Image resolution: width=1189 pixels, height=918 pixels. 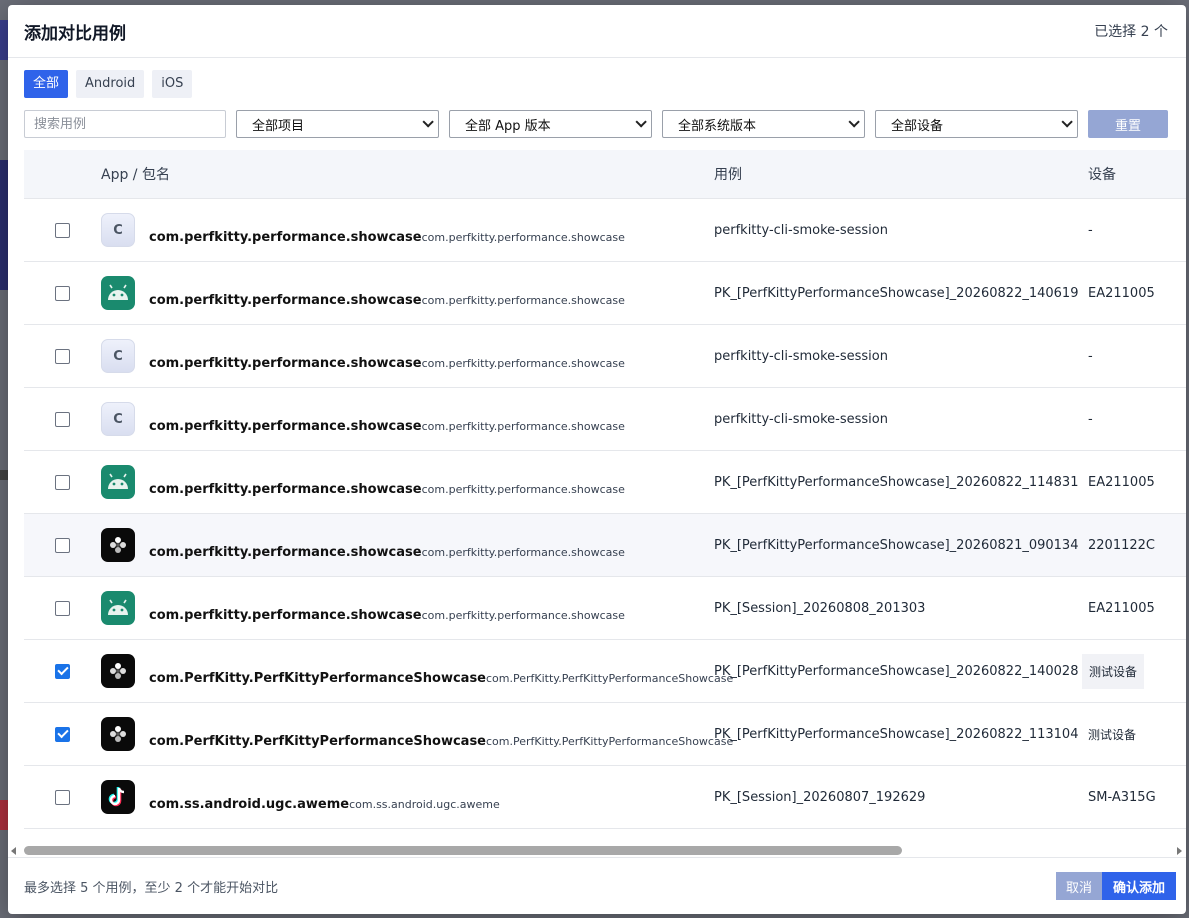 I want to click on selected-count: 已选择 2 个, so click(x=1131, y=32).